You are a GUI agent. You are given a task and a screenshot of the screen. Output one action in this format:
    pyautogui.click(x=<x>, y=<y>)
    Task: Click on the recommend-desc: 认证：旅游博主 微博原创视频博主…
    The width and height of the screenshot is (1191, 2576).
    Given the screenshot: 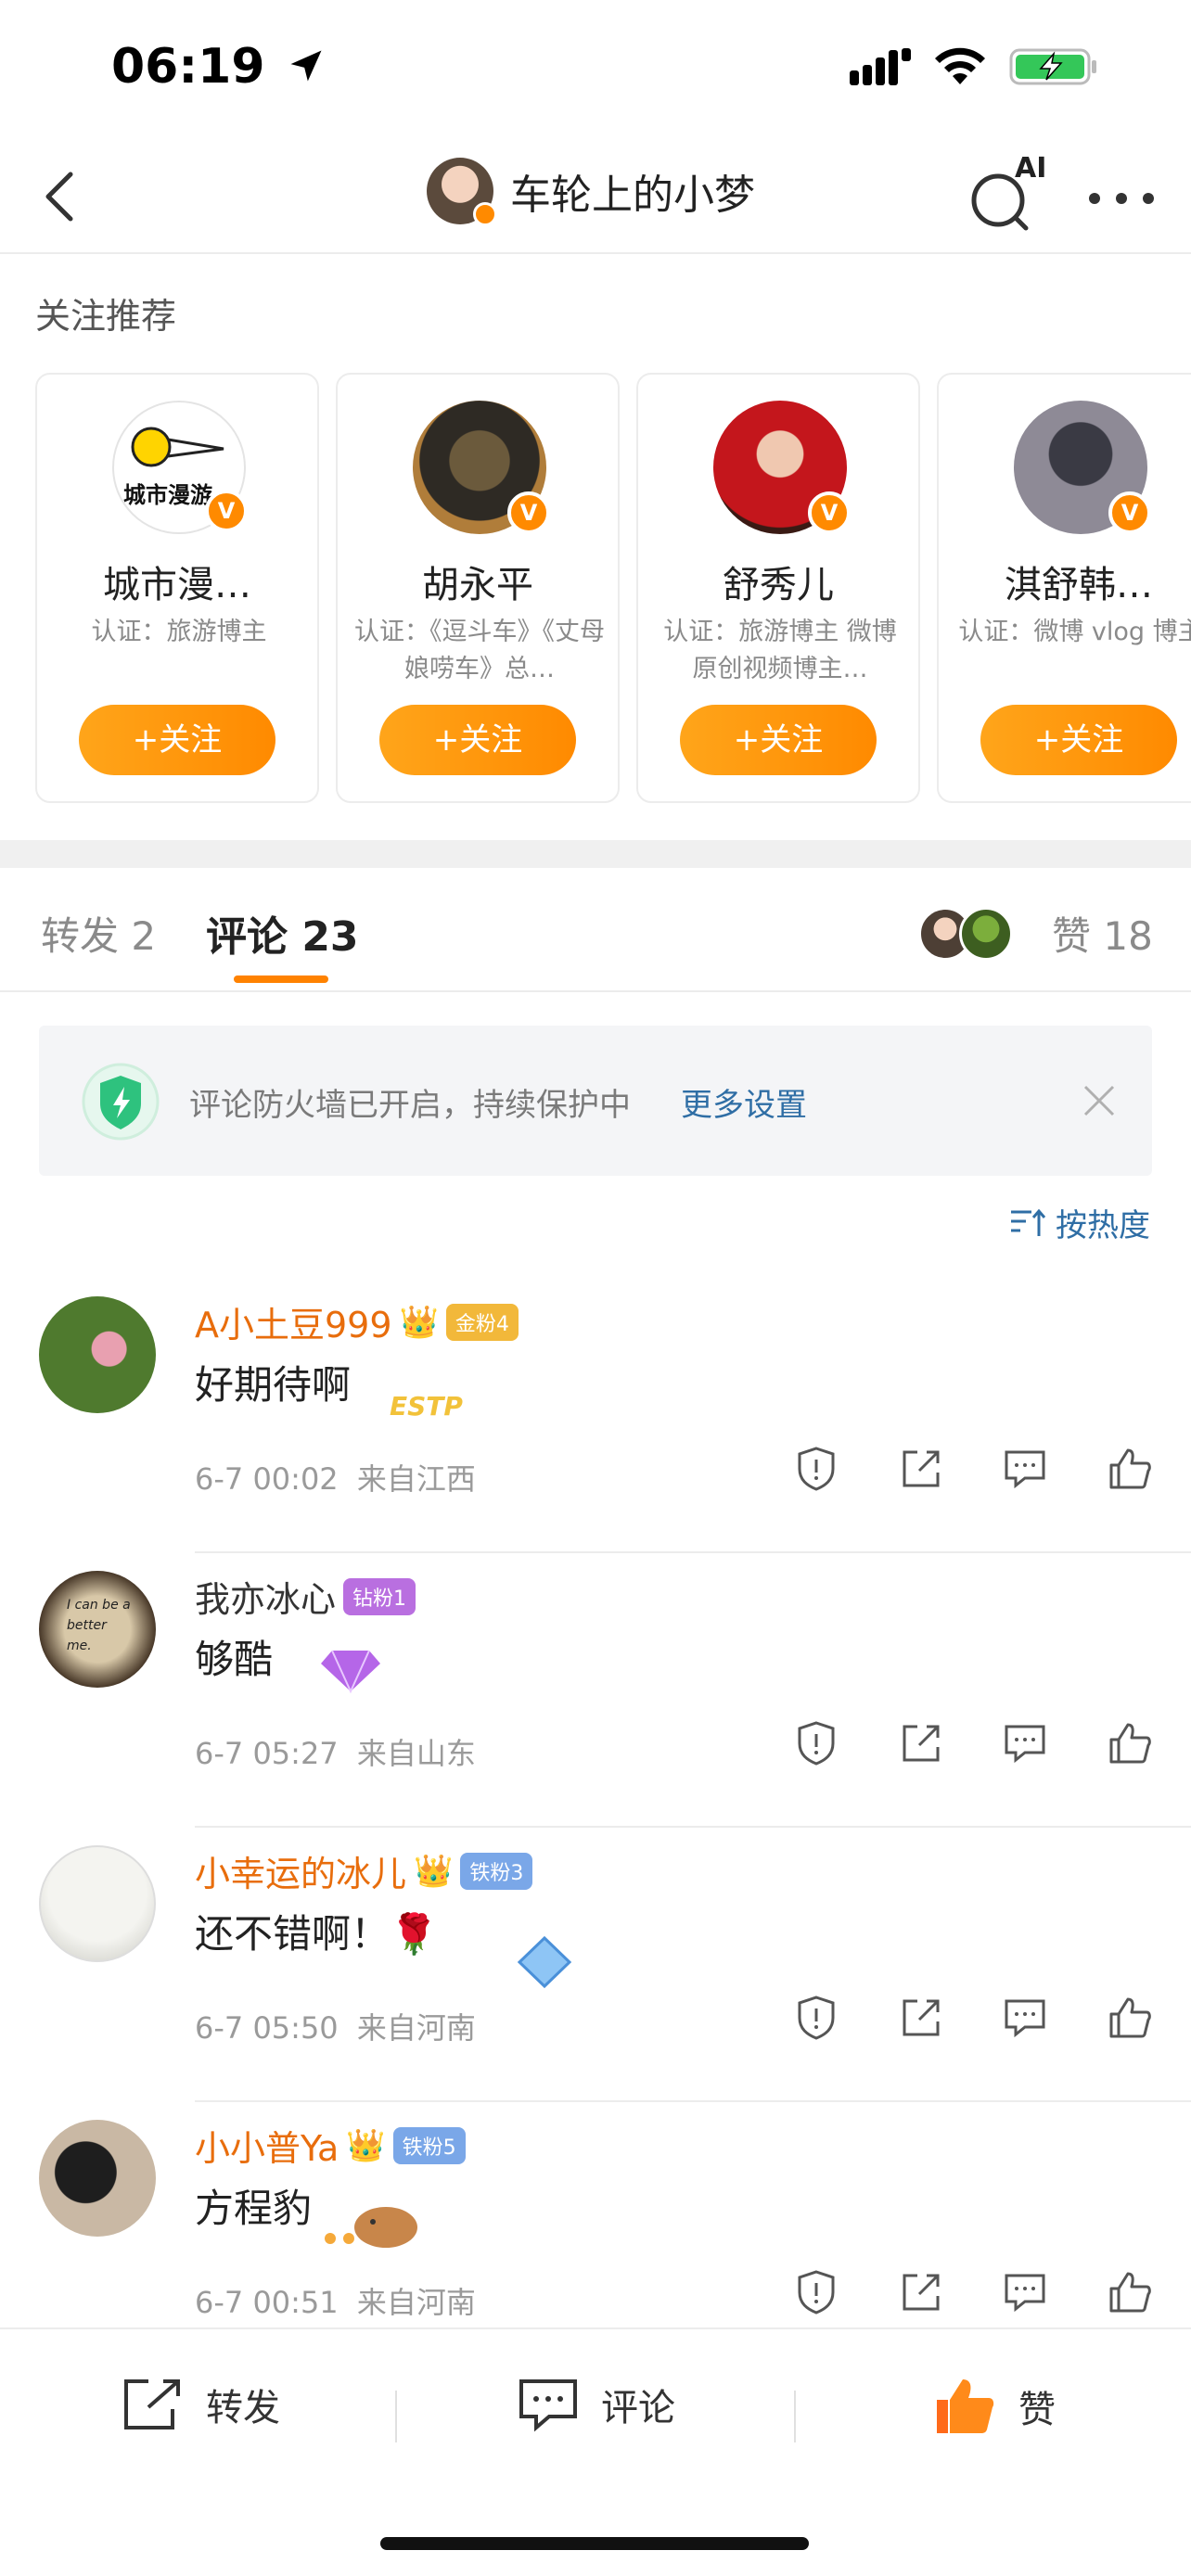 What is the action you would take?
    pyautogui.click(x=780, y=650)
    